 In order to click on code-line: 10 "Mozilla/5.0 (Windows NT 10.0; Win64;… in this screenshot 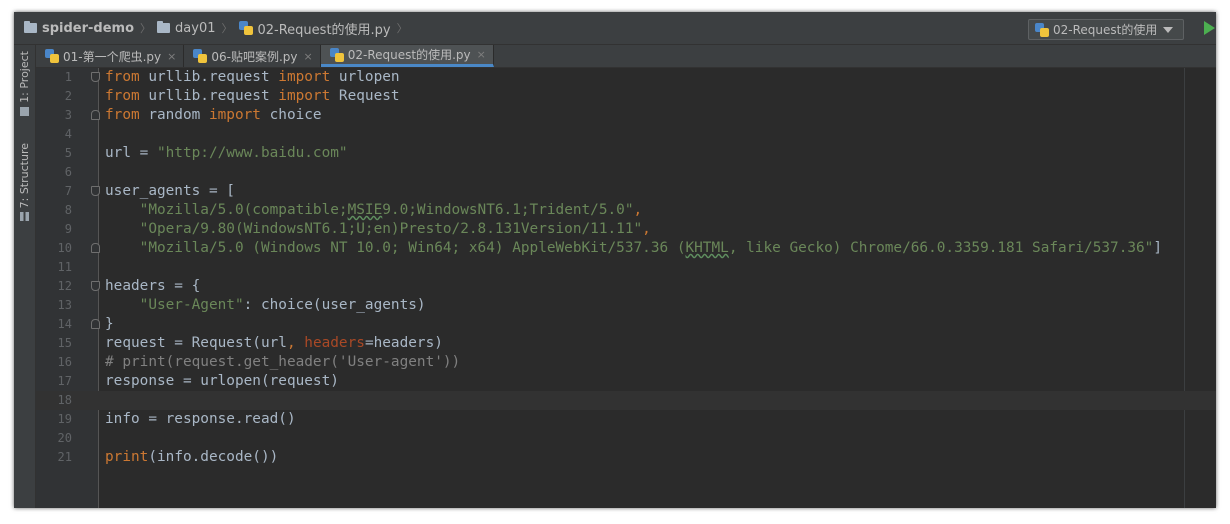, I will do `click(626, 248)`.